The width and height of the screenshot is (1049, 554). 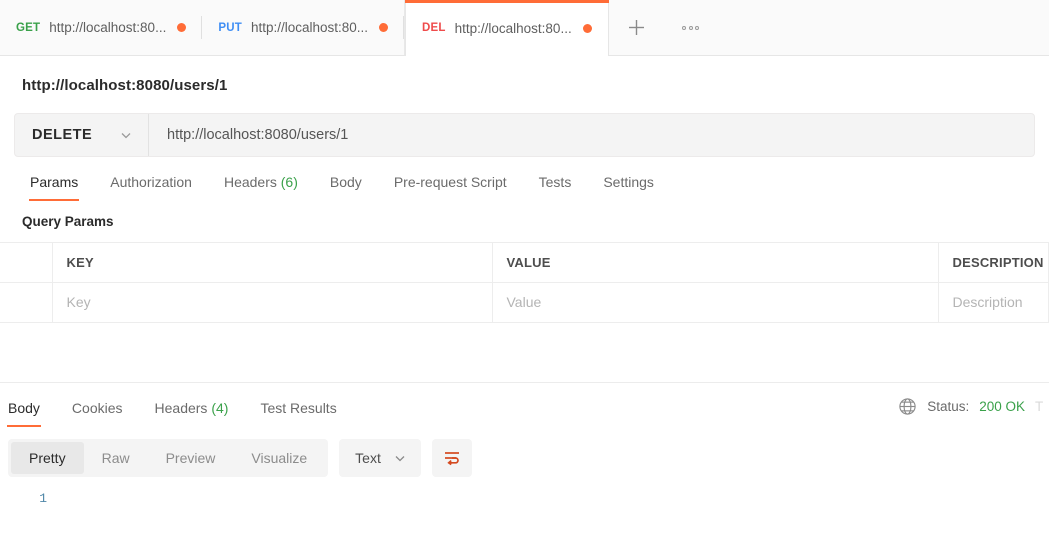 What do you see at coordinates (524, 353) in the screenshot?
I see `pane-splitter` at bounding box center [524, 353].